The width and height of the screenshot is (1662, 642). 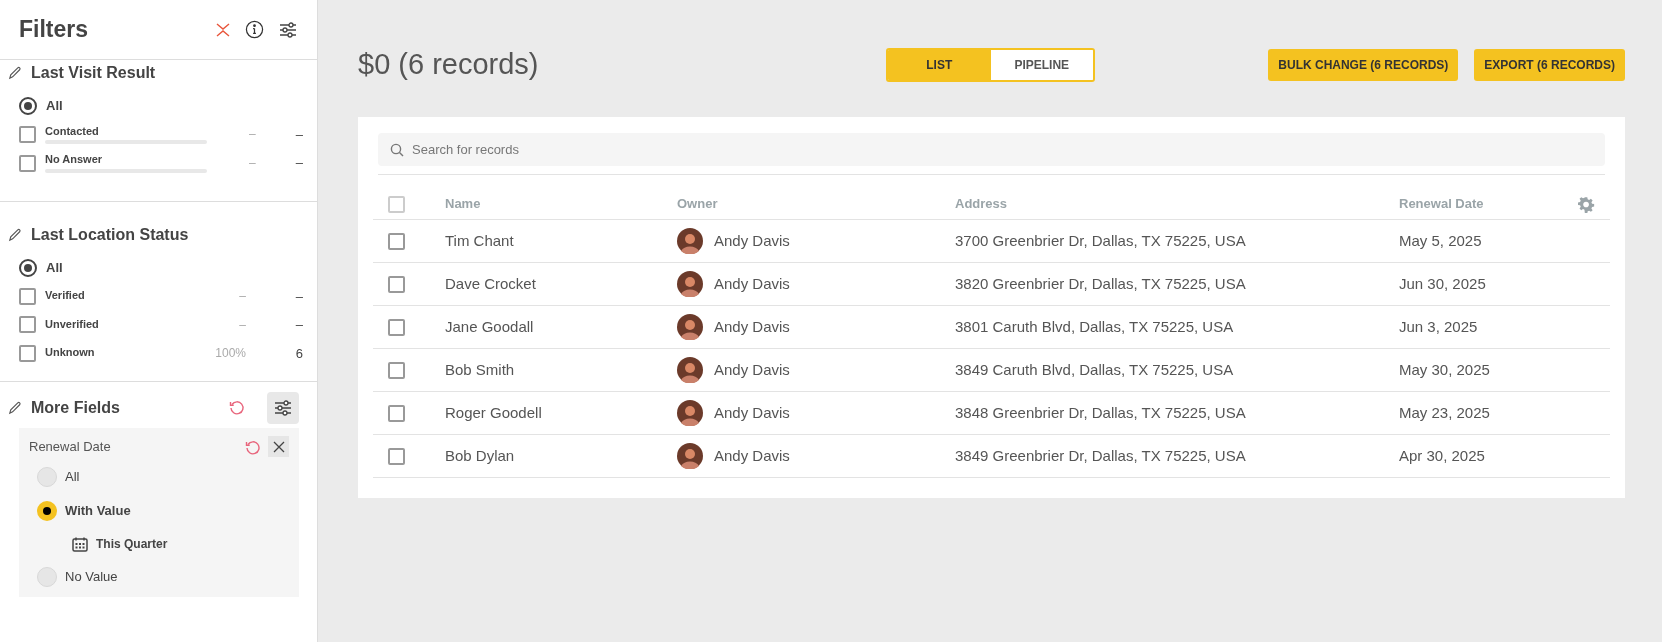 I want to click on name-cell: Bob Dylan, so click(x=561, y=456).